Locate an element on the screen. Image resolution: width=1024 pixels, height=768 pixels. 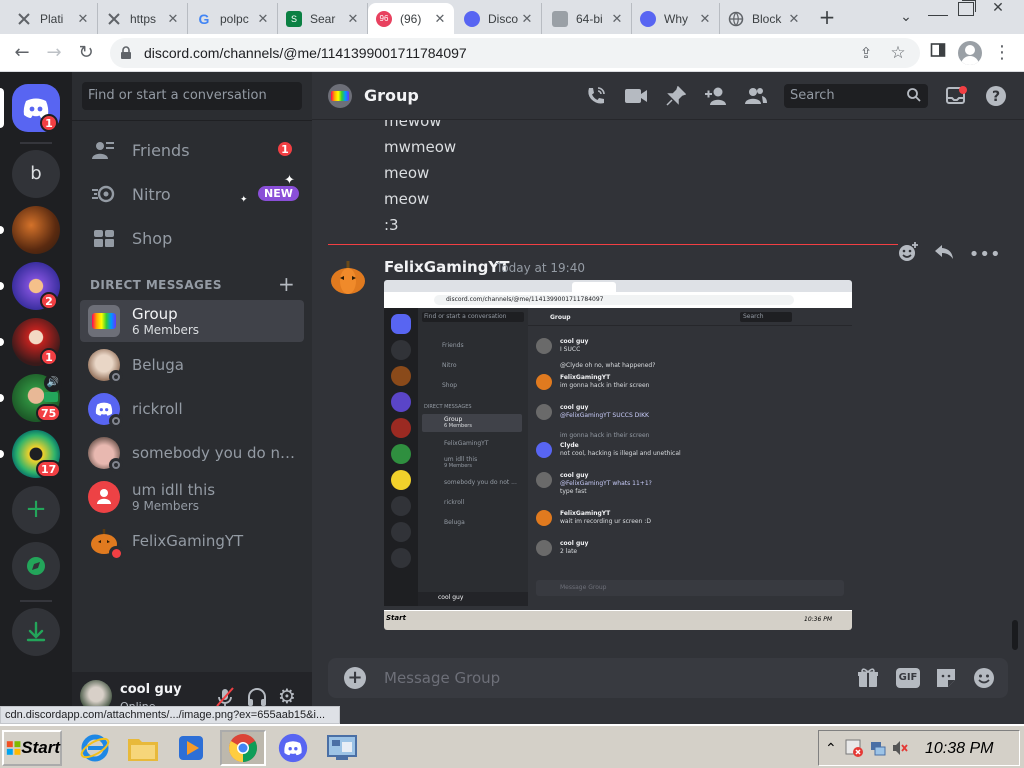
browser-tab: Why ✕ is located at coordinates (676, 18).